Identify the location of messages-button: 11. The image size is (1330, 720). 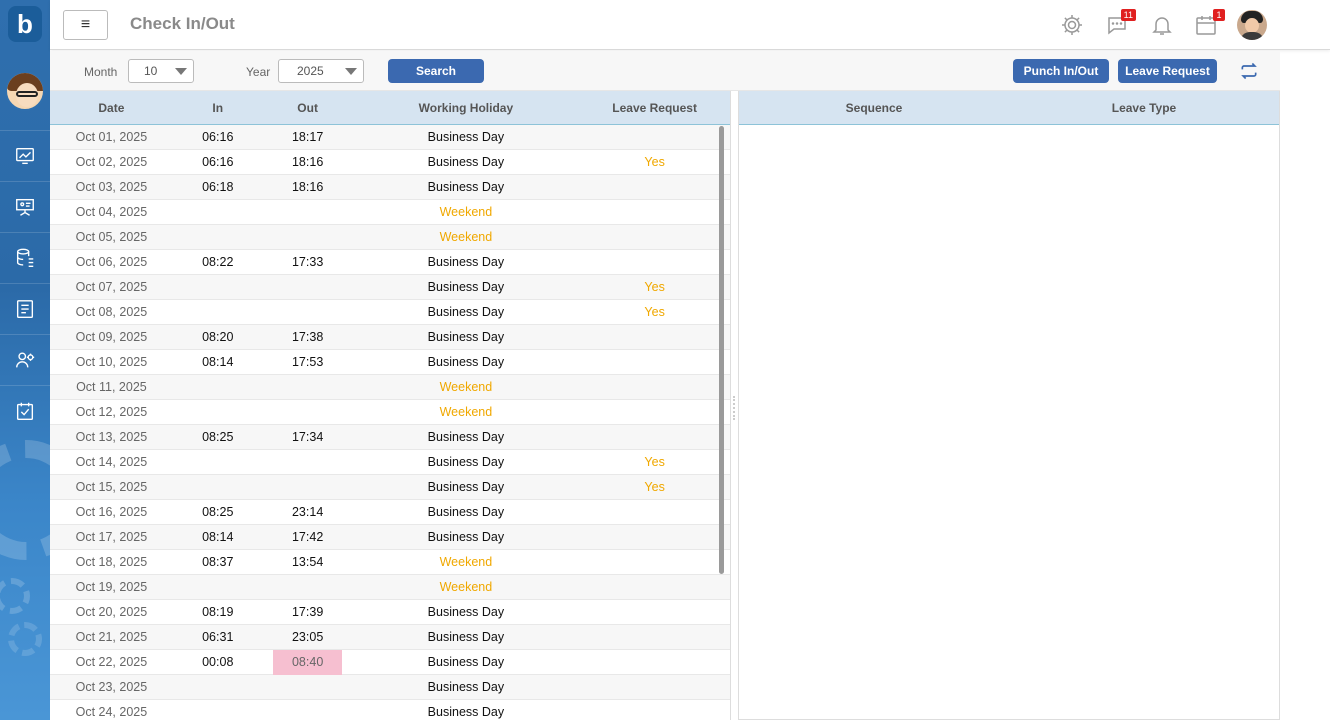
(1120, 23).